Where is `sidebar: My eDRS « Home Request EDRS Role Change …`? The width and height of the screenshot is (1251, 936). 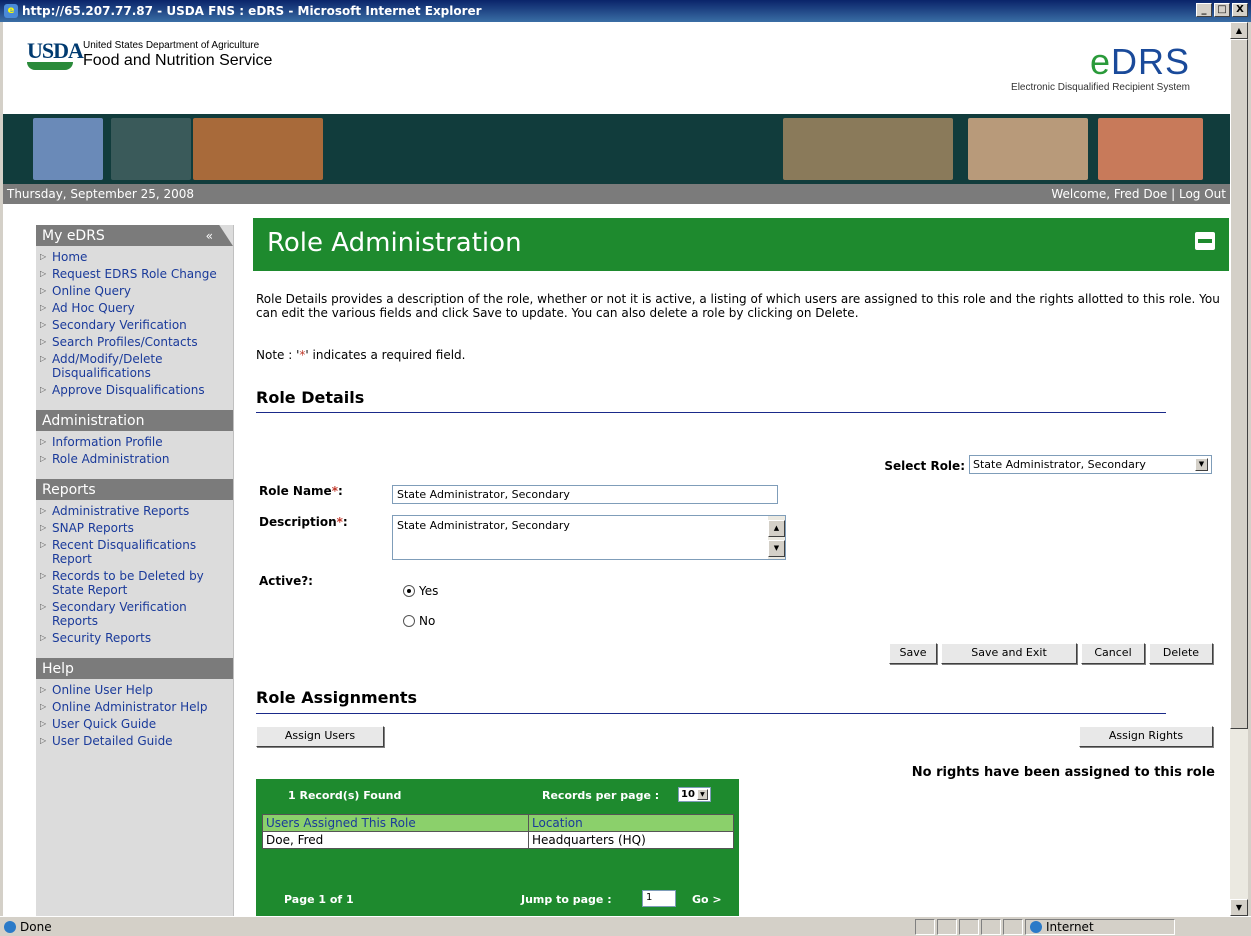 sidebar: My eDRS « Home Request EDRS Role Change … is located at coordinates (135, 570).